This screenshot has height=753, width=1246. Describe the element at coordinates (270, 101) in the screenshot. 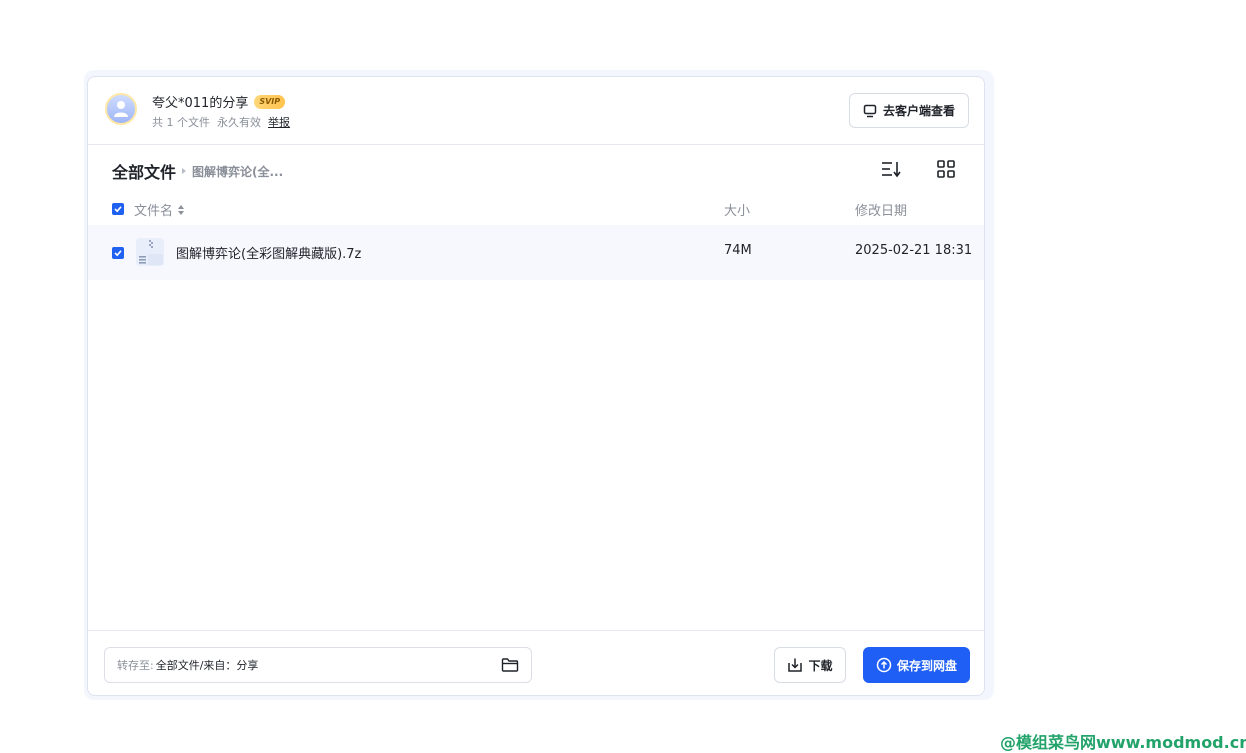

I see `vip-badge: SVIP` at that location.